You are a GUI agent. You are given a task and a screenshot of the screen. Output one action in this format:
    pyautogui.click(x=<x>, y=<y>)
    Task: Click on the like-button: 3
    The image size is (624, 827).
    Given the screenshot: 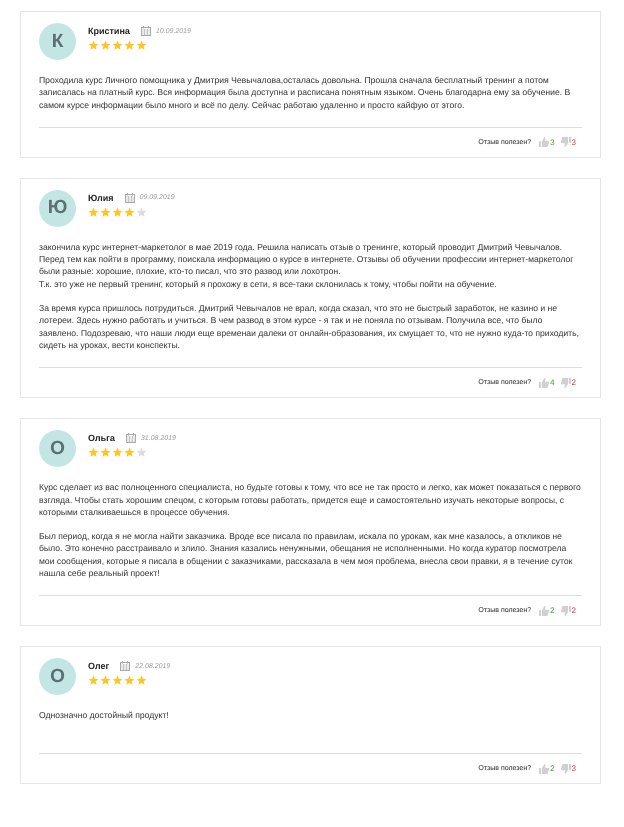 What is the action you would take?
    pyautogui.click(x=547, y=142)
    